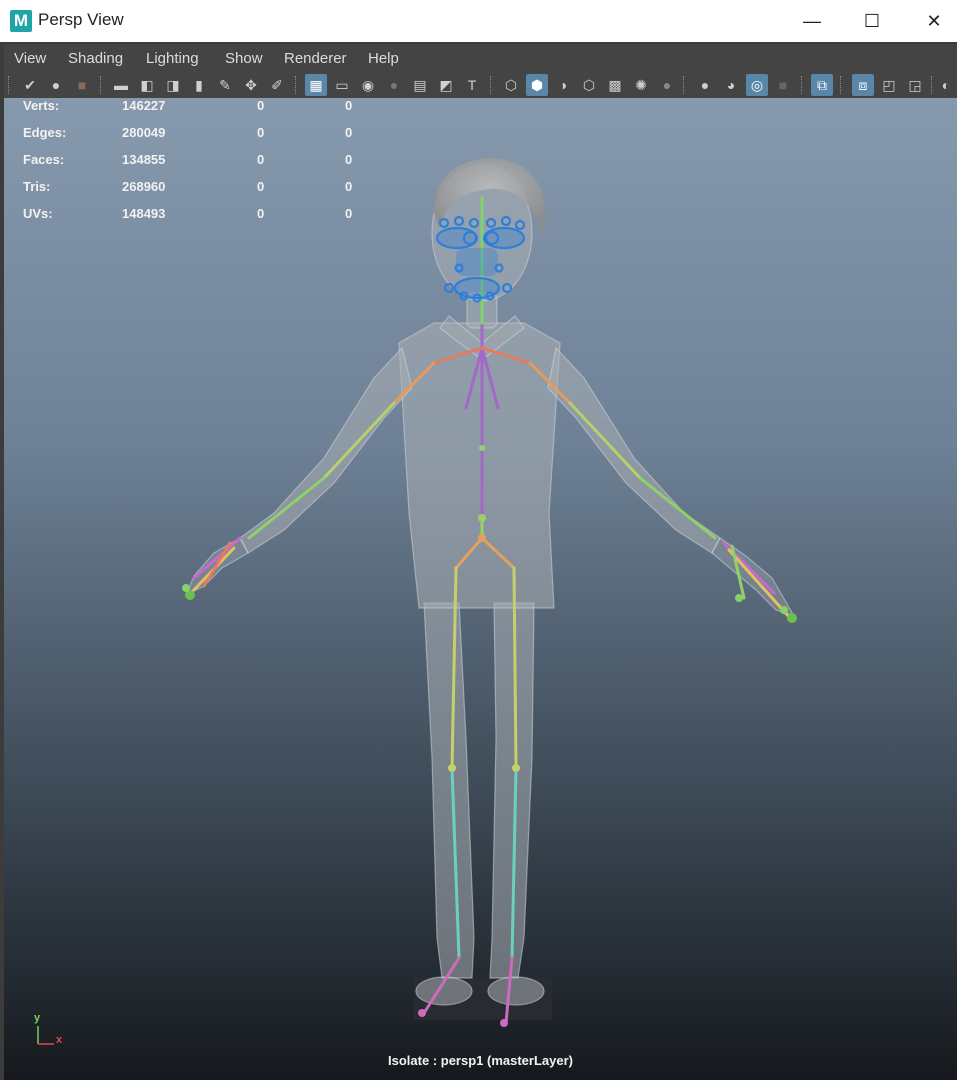 The height and width of the screenshot is (1080, 957). What do you see at coordinates (251, 85) in the screenshot?
I see `safe-title-icon: ✥` at bounding box center [251, 85].